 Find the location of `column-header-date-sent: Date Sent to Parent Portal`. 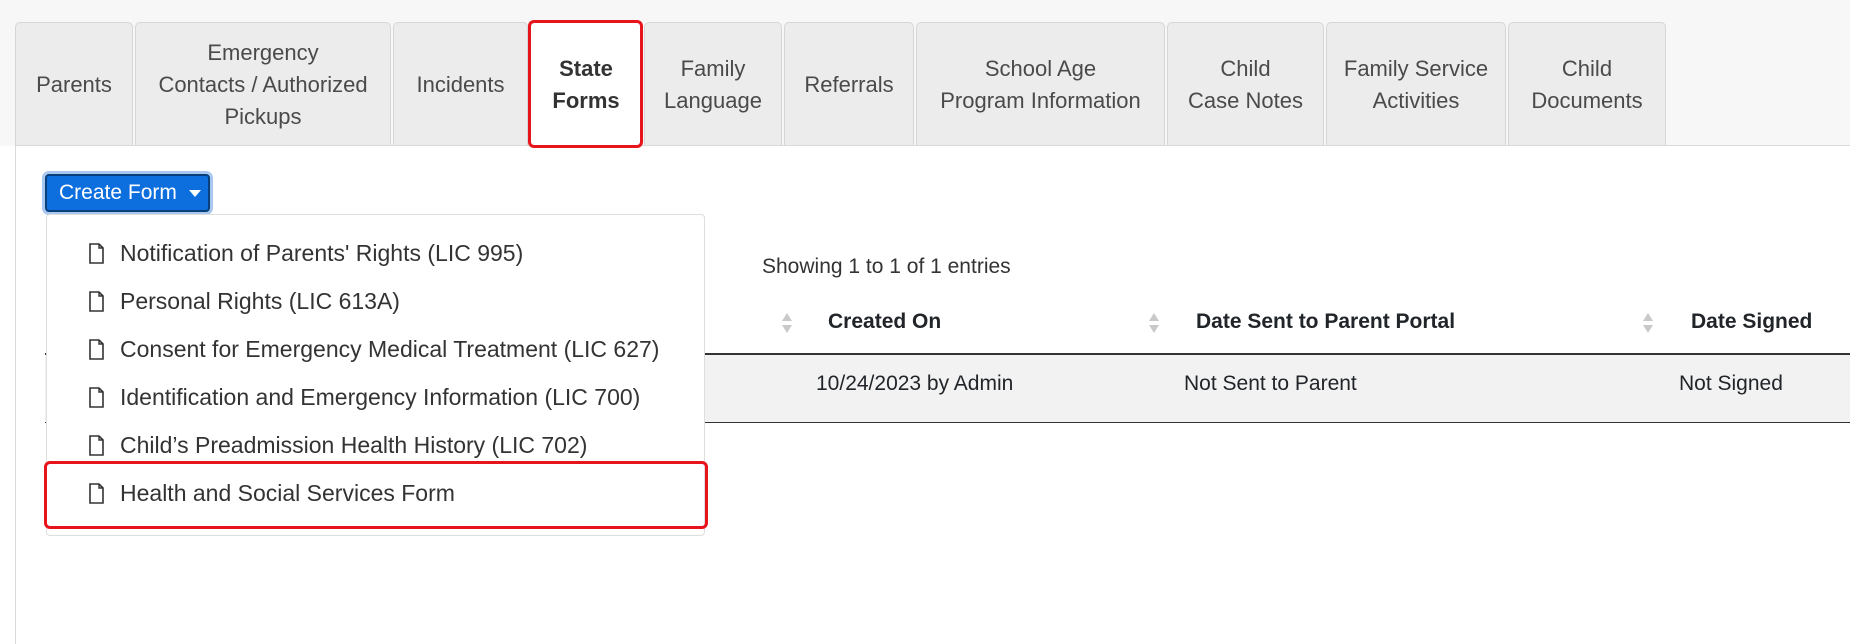

column-header-date-sent: Date Sent to Parent Portal is located at coordinates (1325, 322).